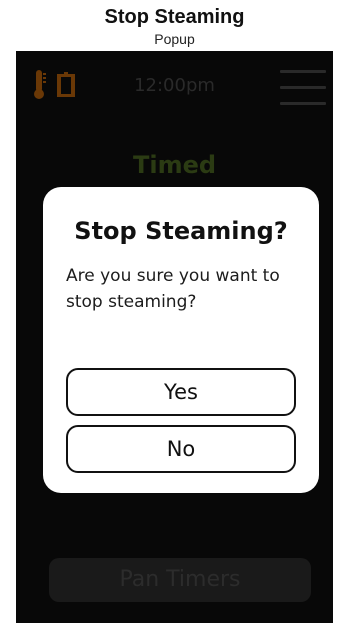 Image resolution: width=349 pixels, height=623 pixels. I want to click on no-button: No, so click(181, 449).